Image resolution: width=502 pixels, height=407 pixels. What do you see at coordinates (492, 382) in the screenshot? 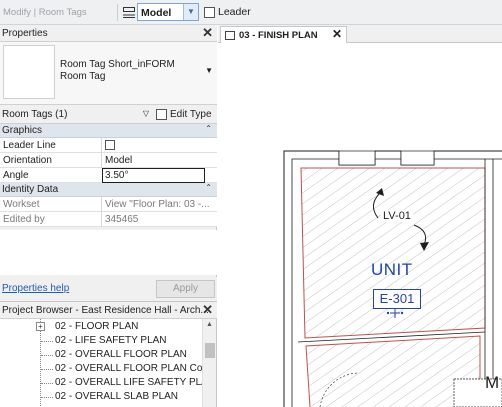
I see `partial-tag-text: M` at bounding box center [492, 382].